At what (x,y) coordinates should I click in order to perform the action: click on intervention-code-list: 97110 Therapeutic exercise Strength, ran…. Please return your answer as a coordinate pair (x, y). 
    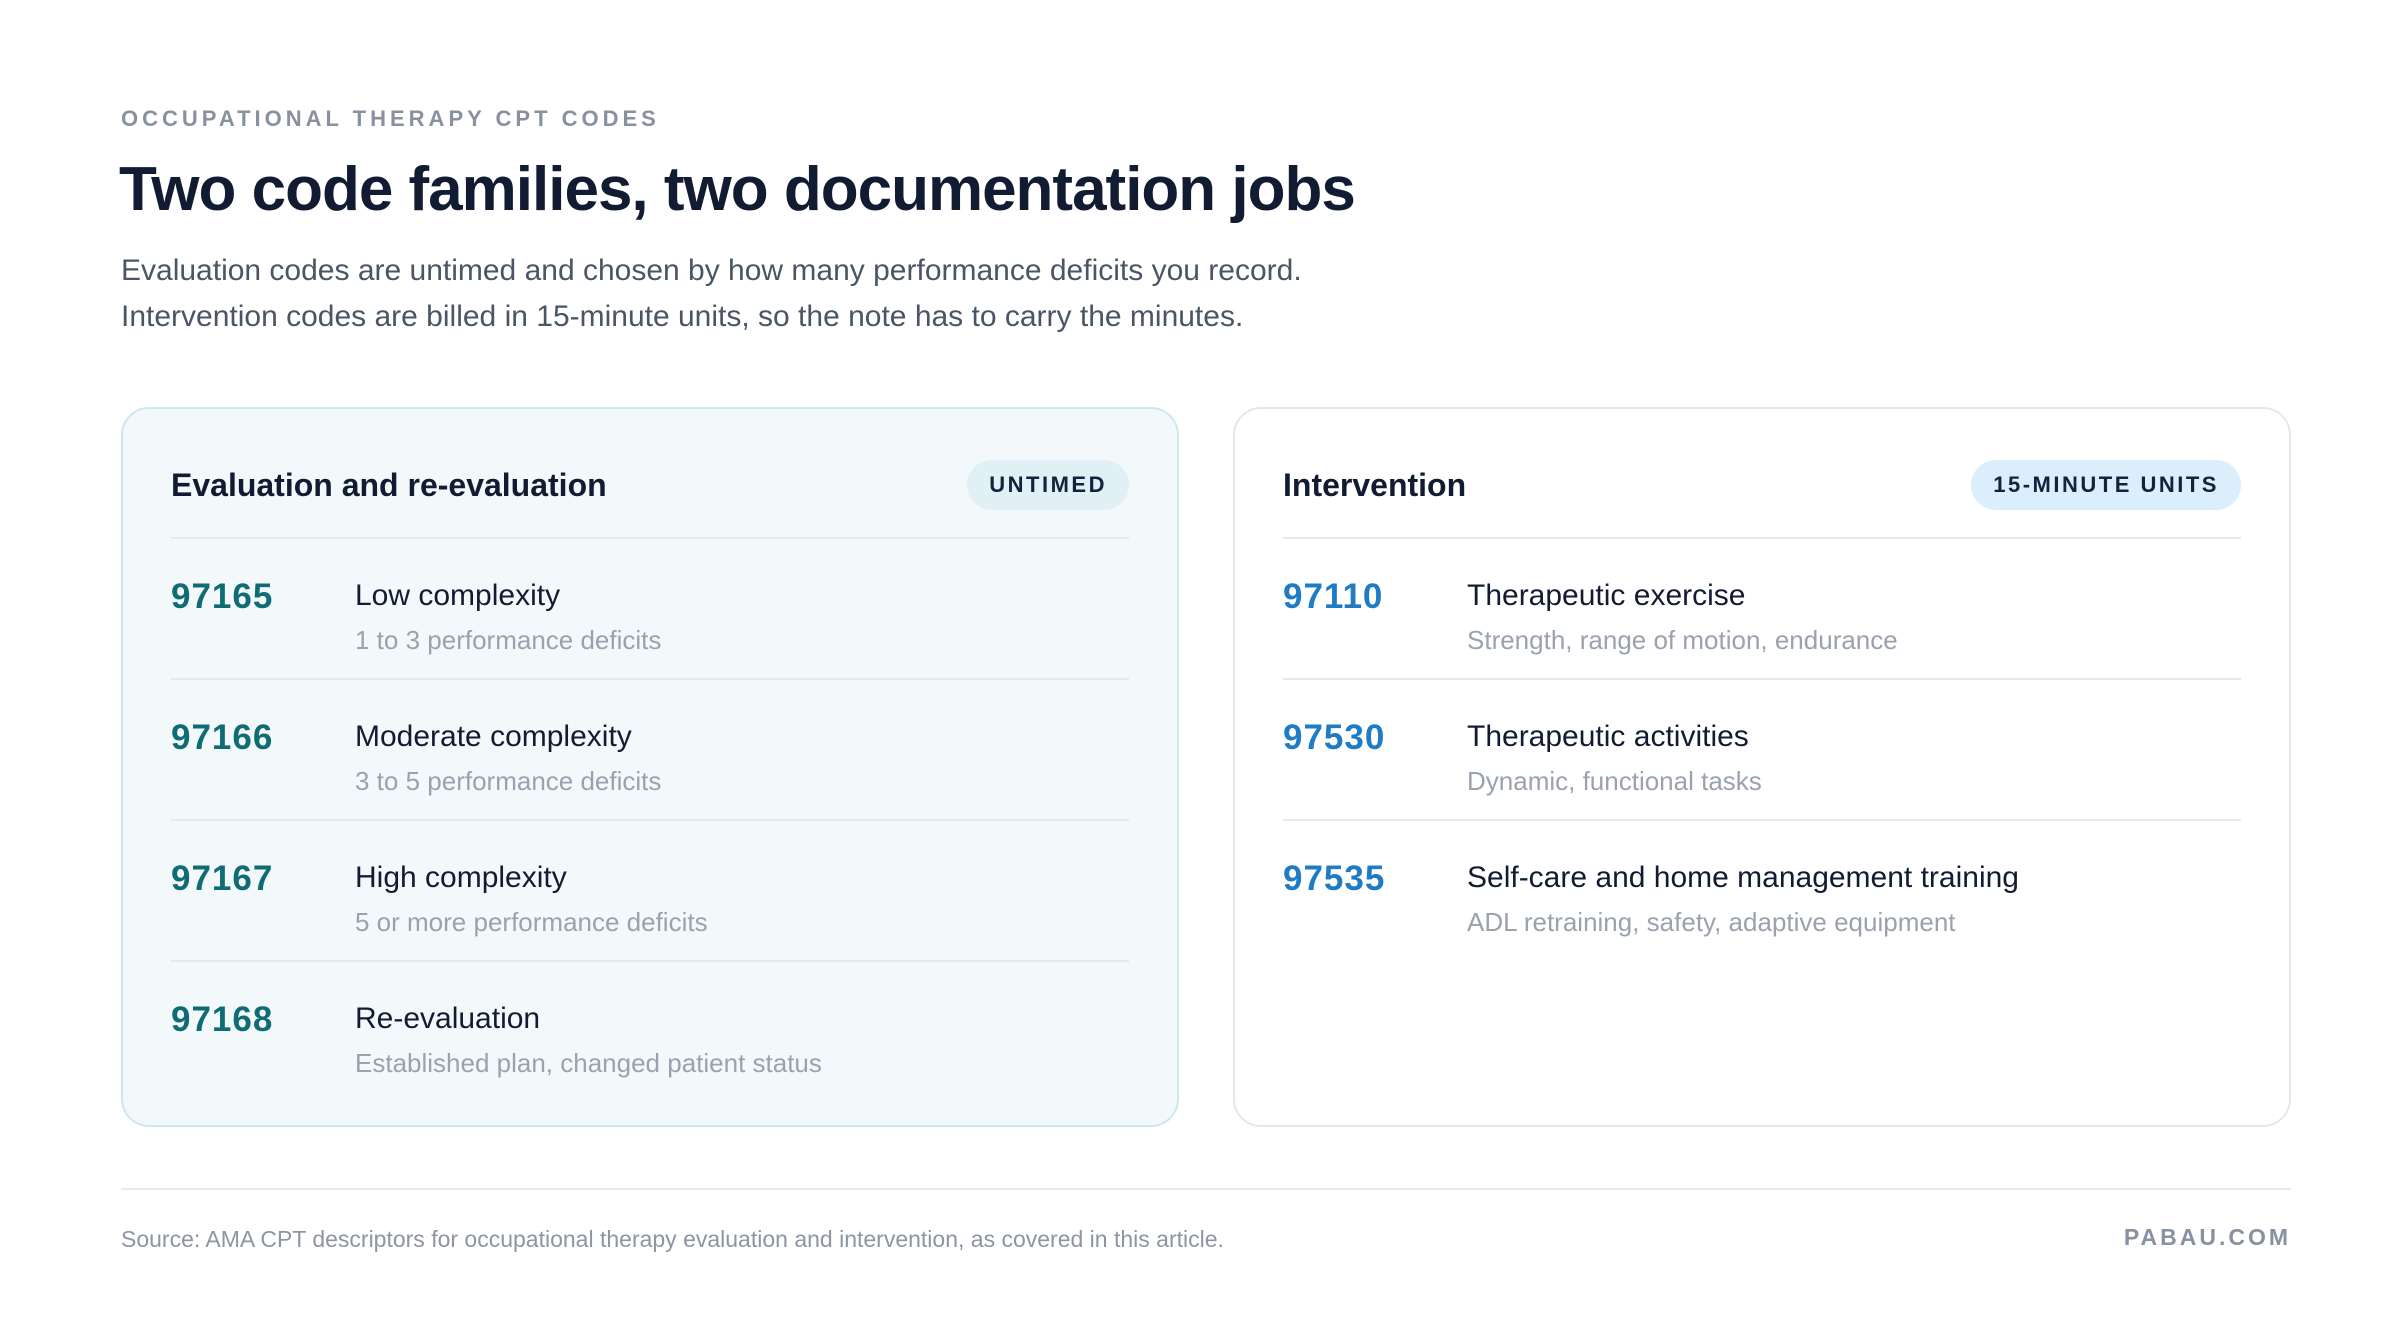
    Looking at the image, I should click on (1762, 748).